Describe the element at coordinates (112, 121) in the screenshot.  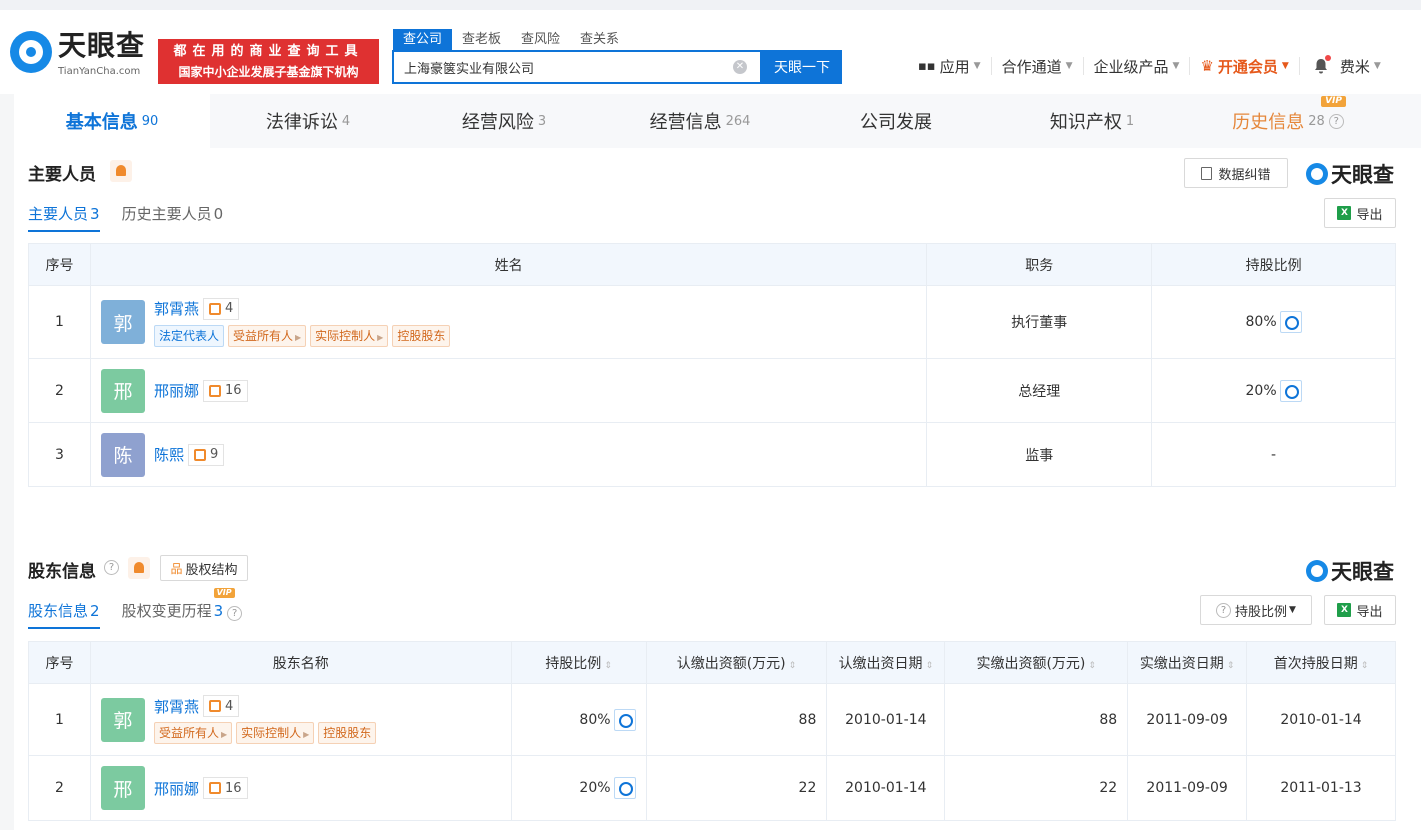
I see `tab-basic-info: 基本信息 90` at that location.